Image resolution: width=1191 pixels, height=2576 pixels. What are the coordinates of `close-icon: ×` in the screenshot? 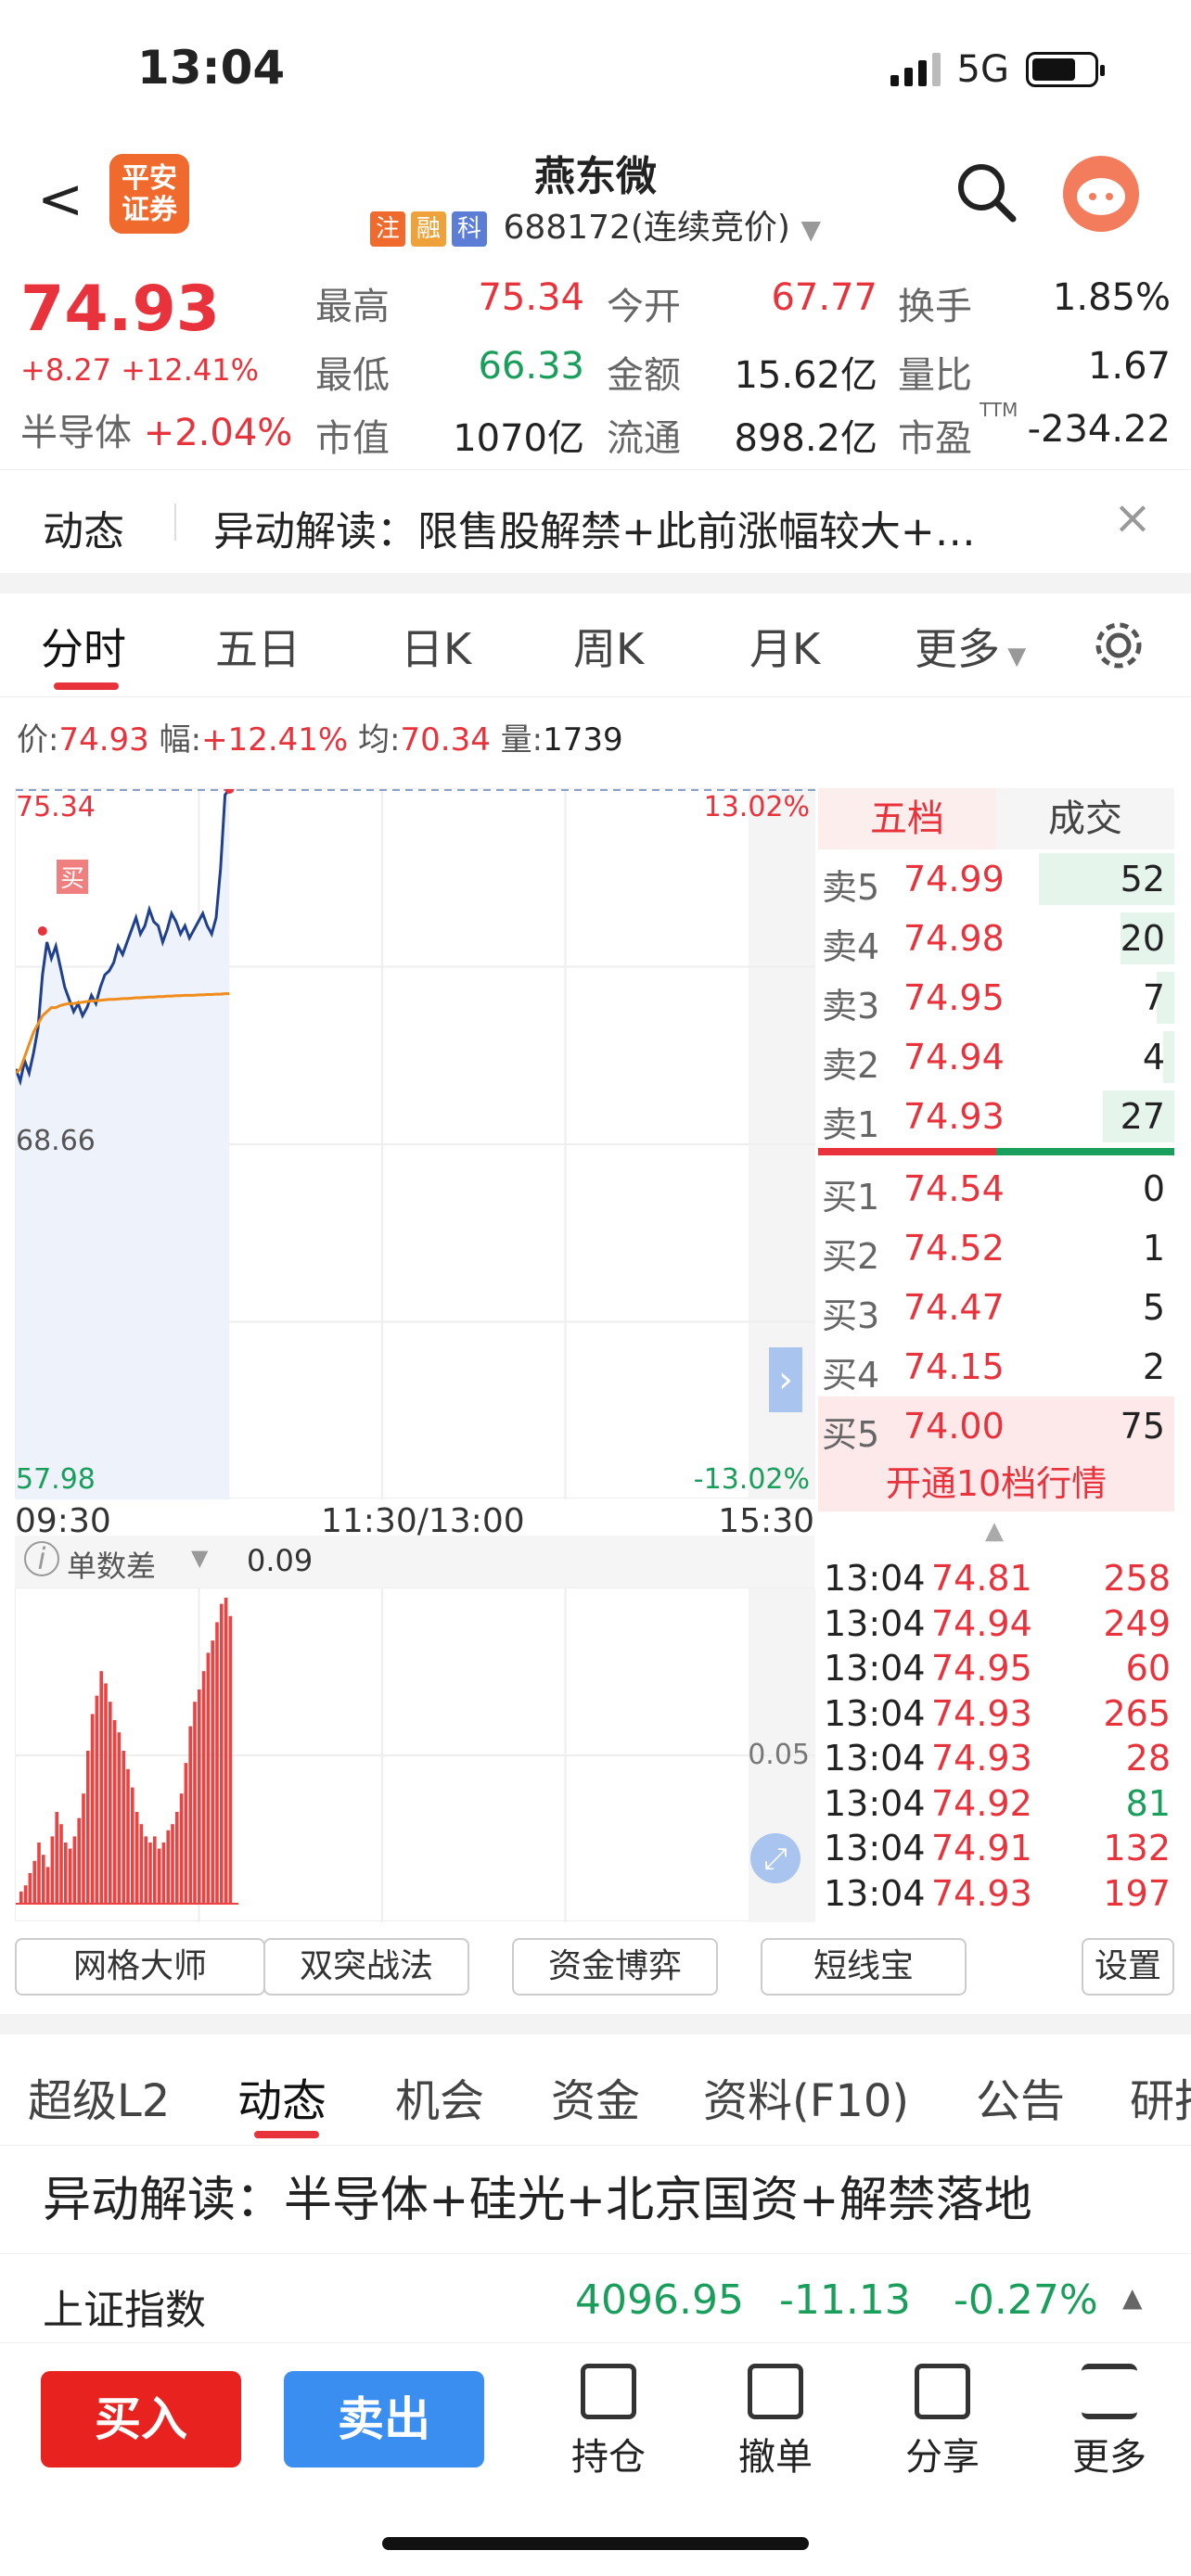 It's located at (1132, 518).